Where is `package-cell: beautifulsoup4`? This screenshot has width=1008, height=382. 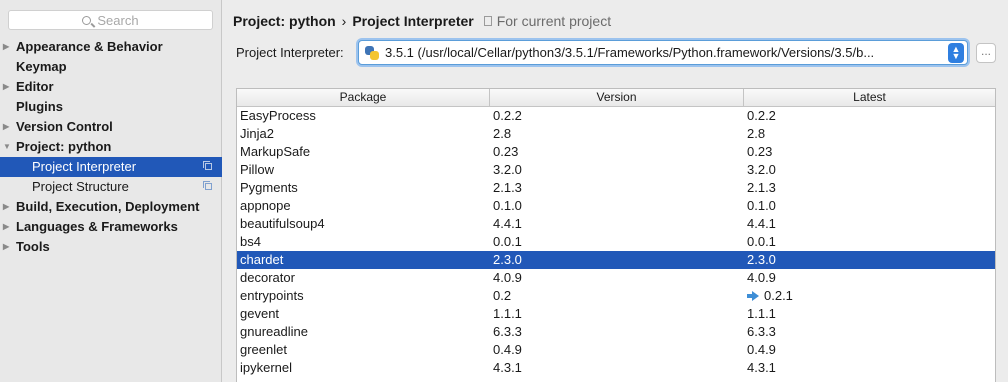 package-cell: beautifulsoup4 is located at coordinates (363, 224).